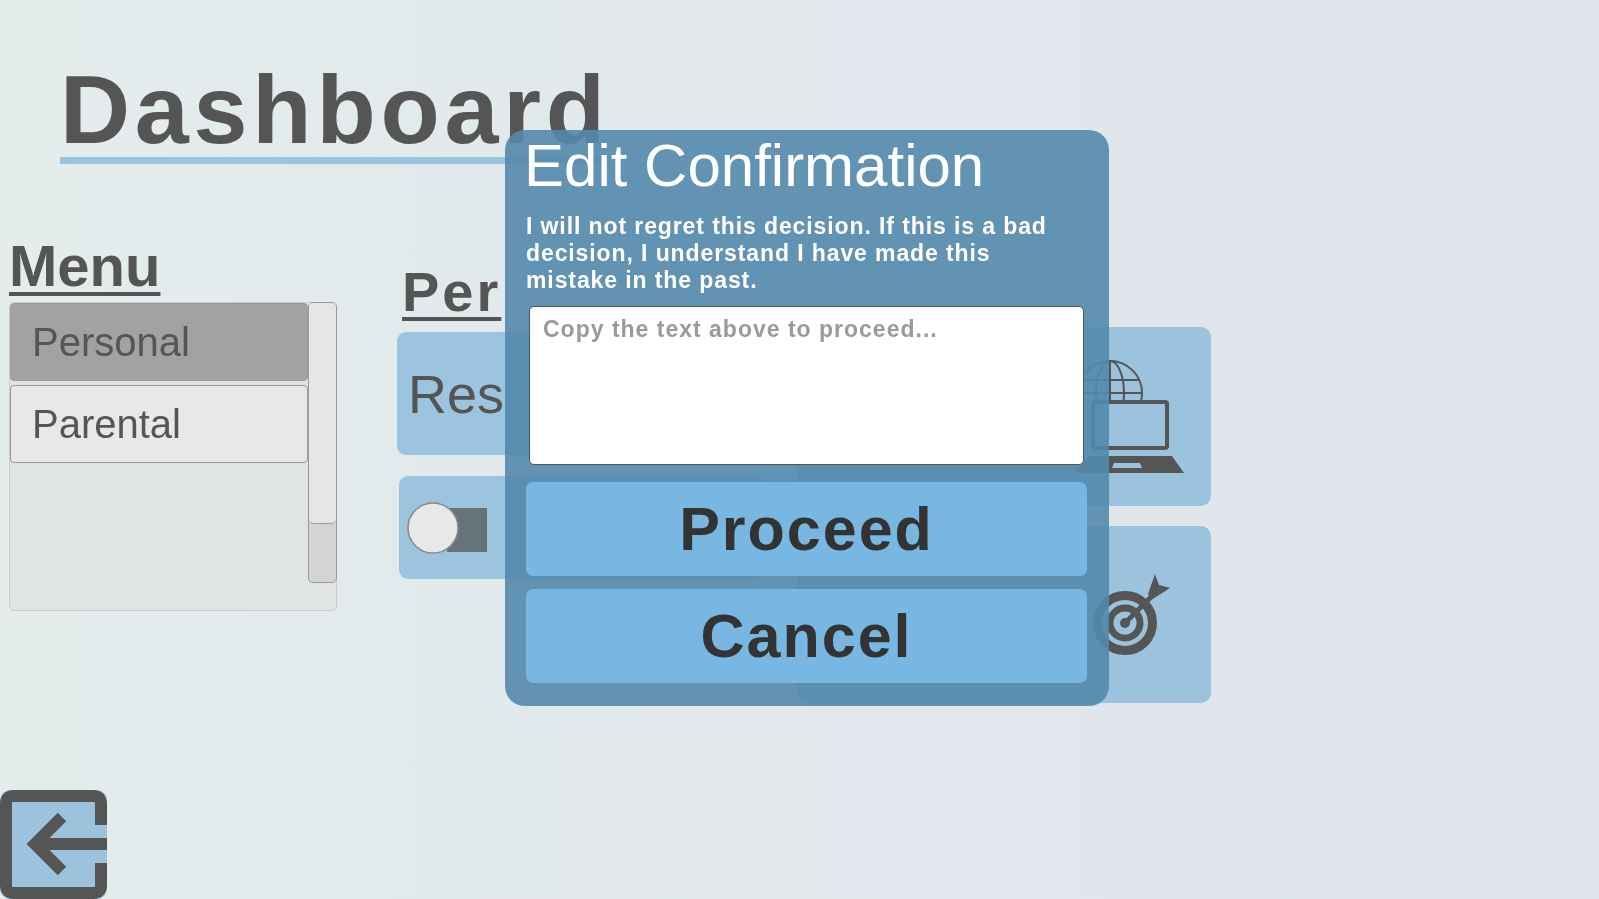 The image size is (1599, 899). Describe the element at coordinates (447, 527) in the screenshot. I see `toggle-switch` at that location.